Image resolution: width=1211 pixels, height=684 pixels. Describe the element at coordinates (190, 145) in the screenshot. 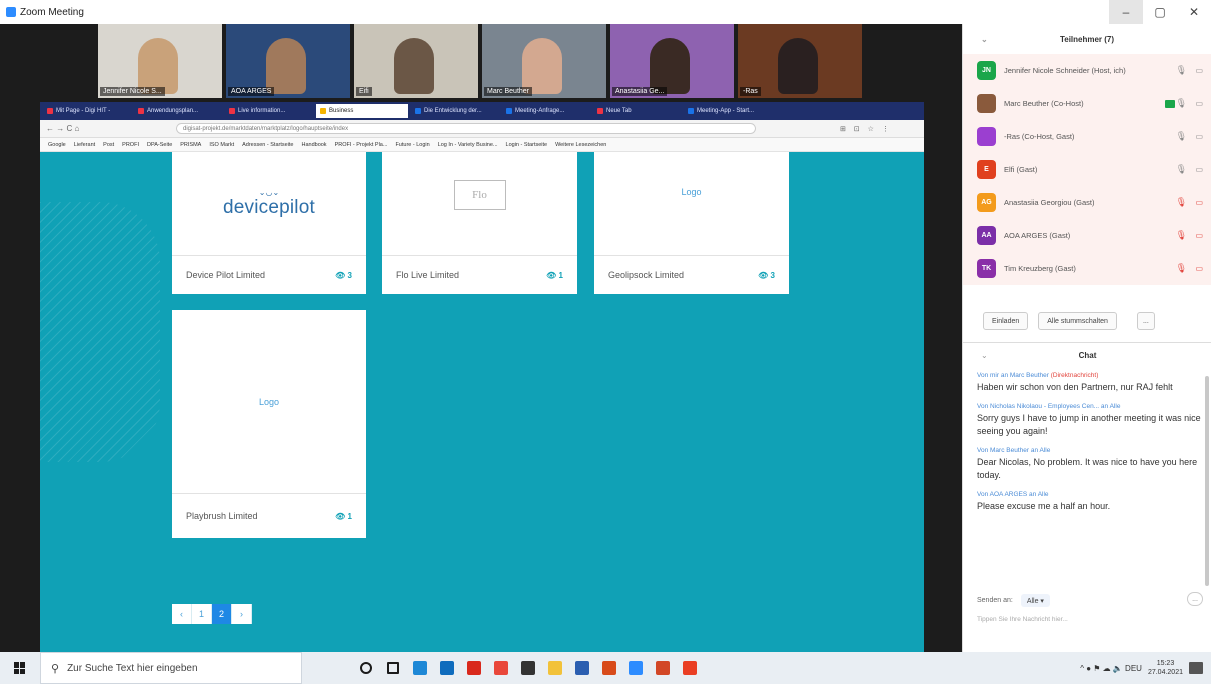

I see `bookmark-item: PRISMA` at that location.